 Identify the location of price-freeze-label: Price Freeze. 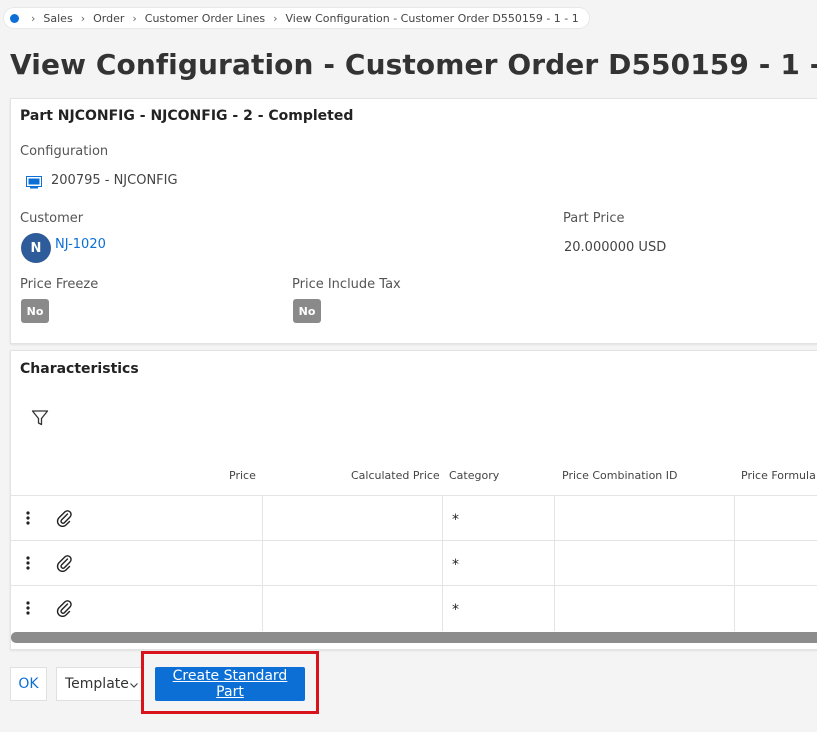
(59, 284).